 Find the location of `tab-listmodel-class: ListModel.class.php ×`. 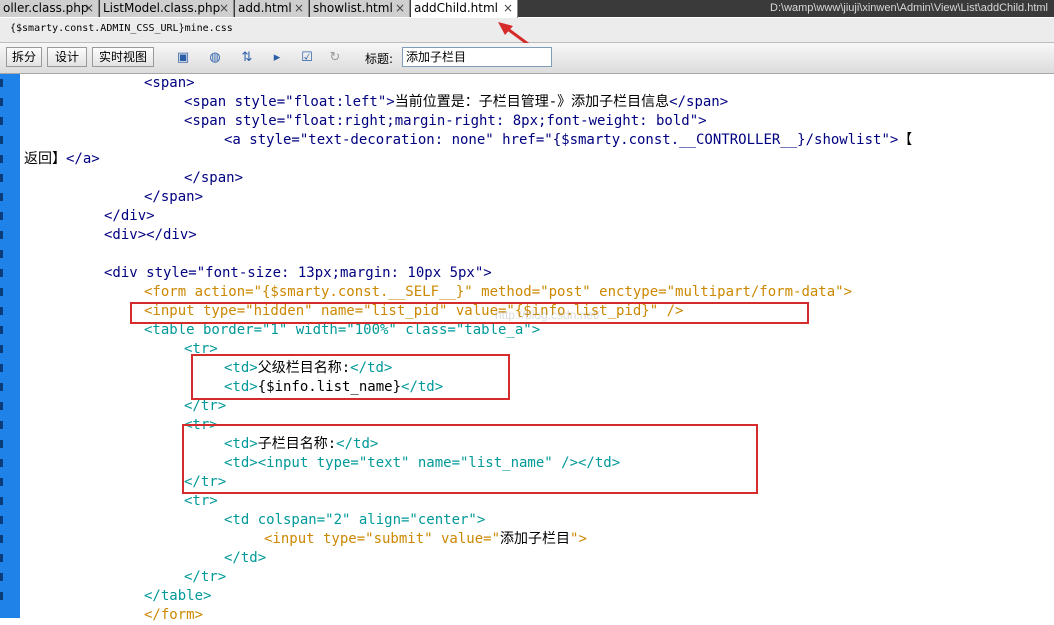

tab-listmodel-class: ListModel.class.php × is located at coordinates (167, 8).